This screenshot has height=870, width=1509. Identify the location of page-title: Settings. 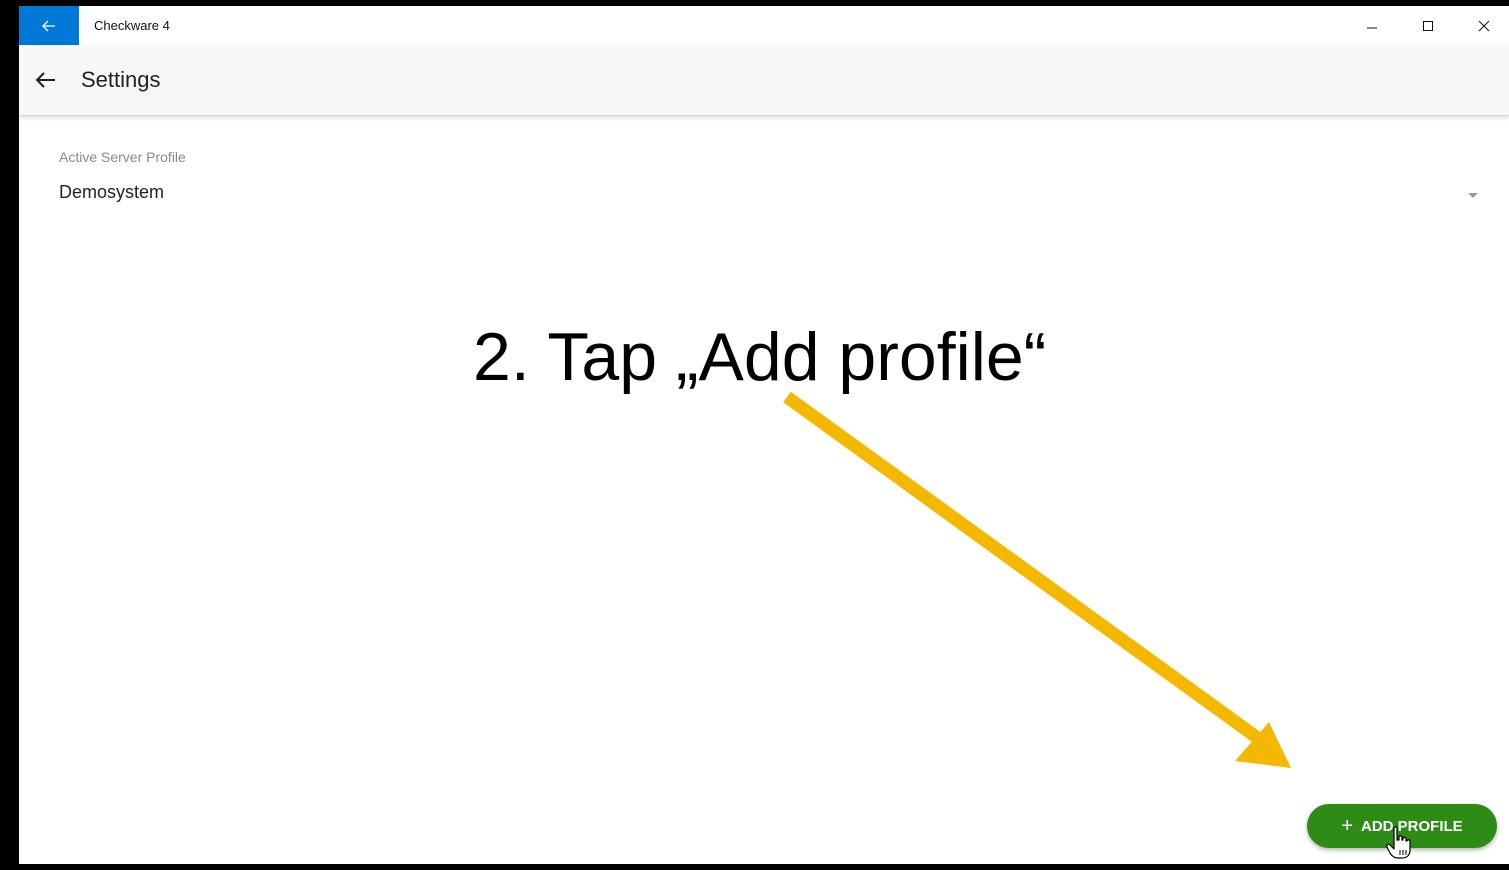
(121, 79).